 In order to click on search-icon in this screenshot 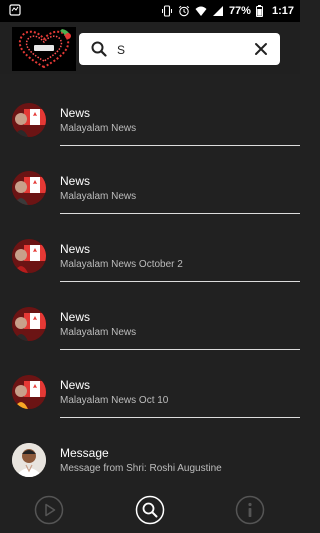, I will do `click(99, 49)`.